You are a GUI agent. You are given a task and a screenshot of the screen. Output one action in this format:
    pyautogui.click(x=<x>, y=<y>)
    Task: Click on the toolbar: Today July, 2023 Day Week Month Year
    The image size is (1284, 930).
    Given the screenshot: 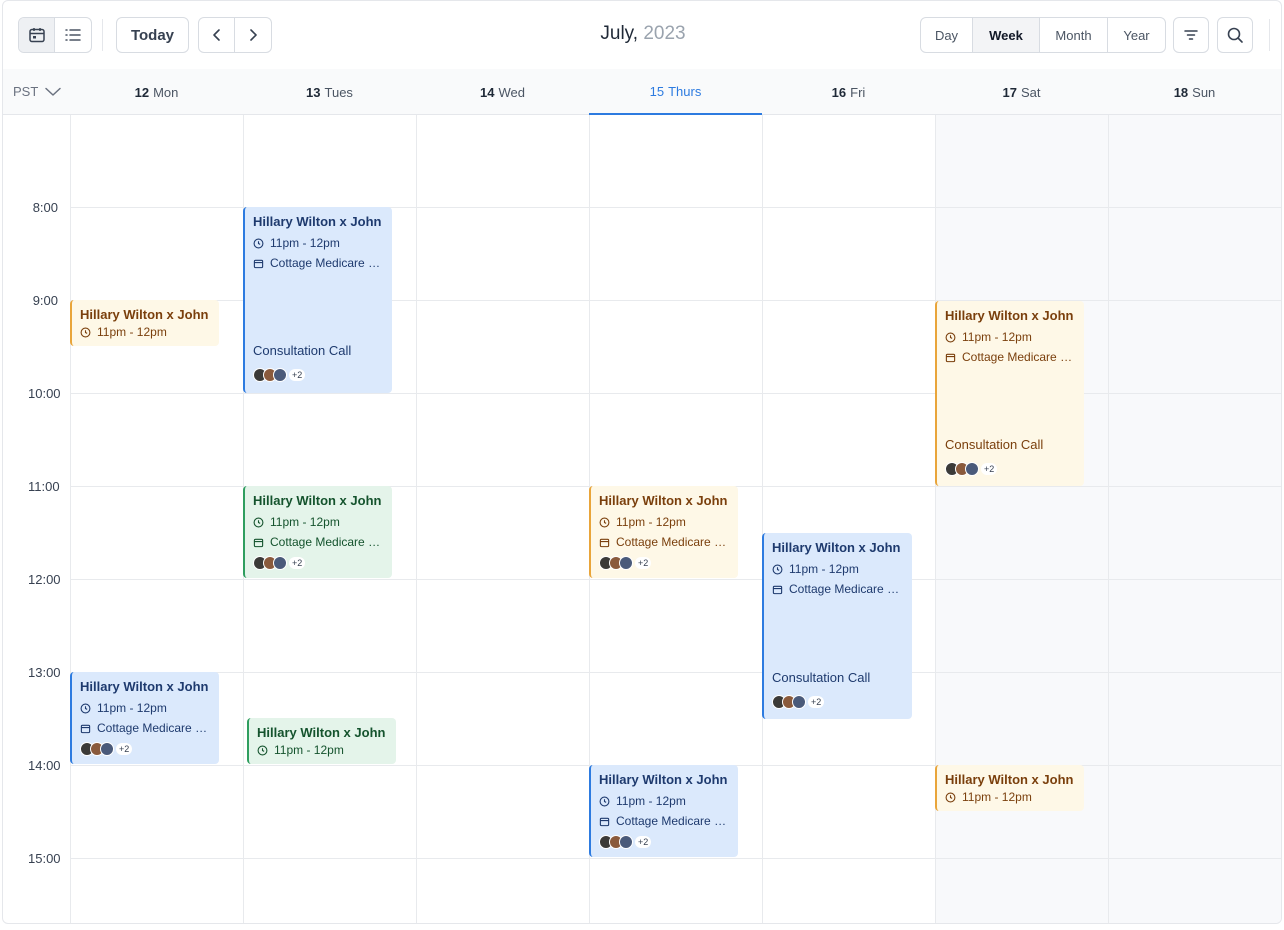 What is the action you would take?
    pyautogui.click(x=642, y=35)
    